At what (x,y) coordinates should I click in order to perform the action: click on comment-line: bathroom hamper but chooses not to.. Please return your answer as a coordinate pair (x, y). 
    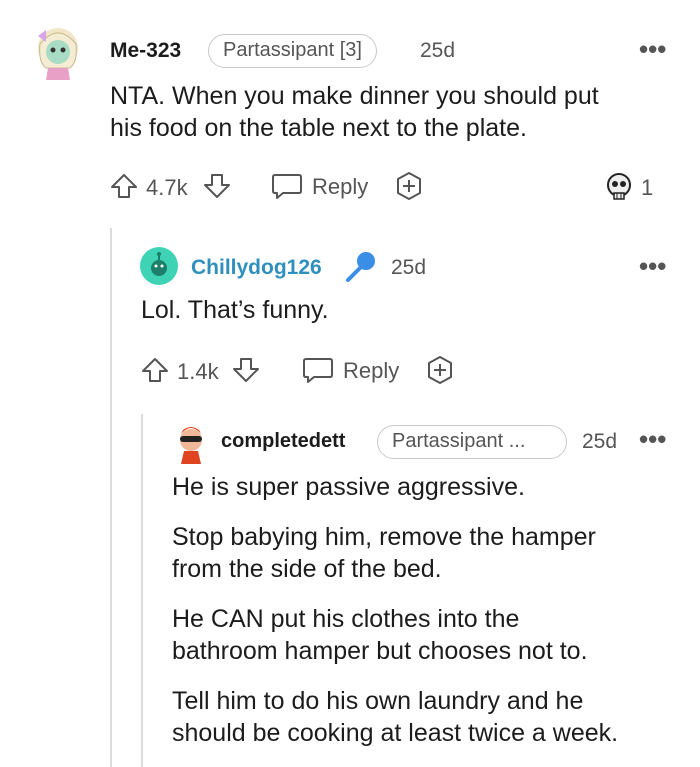
    Looking at the image, I should click on (380, 651).